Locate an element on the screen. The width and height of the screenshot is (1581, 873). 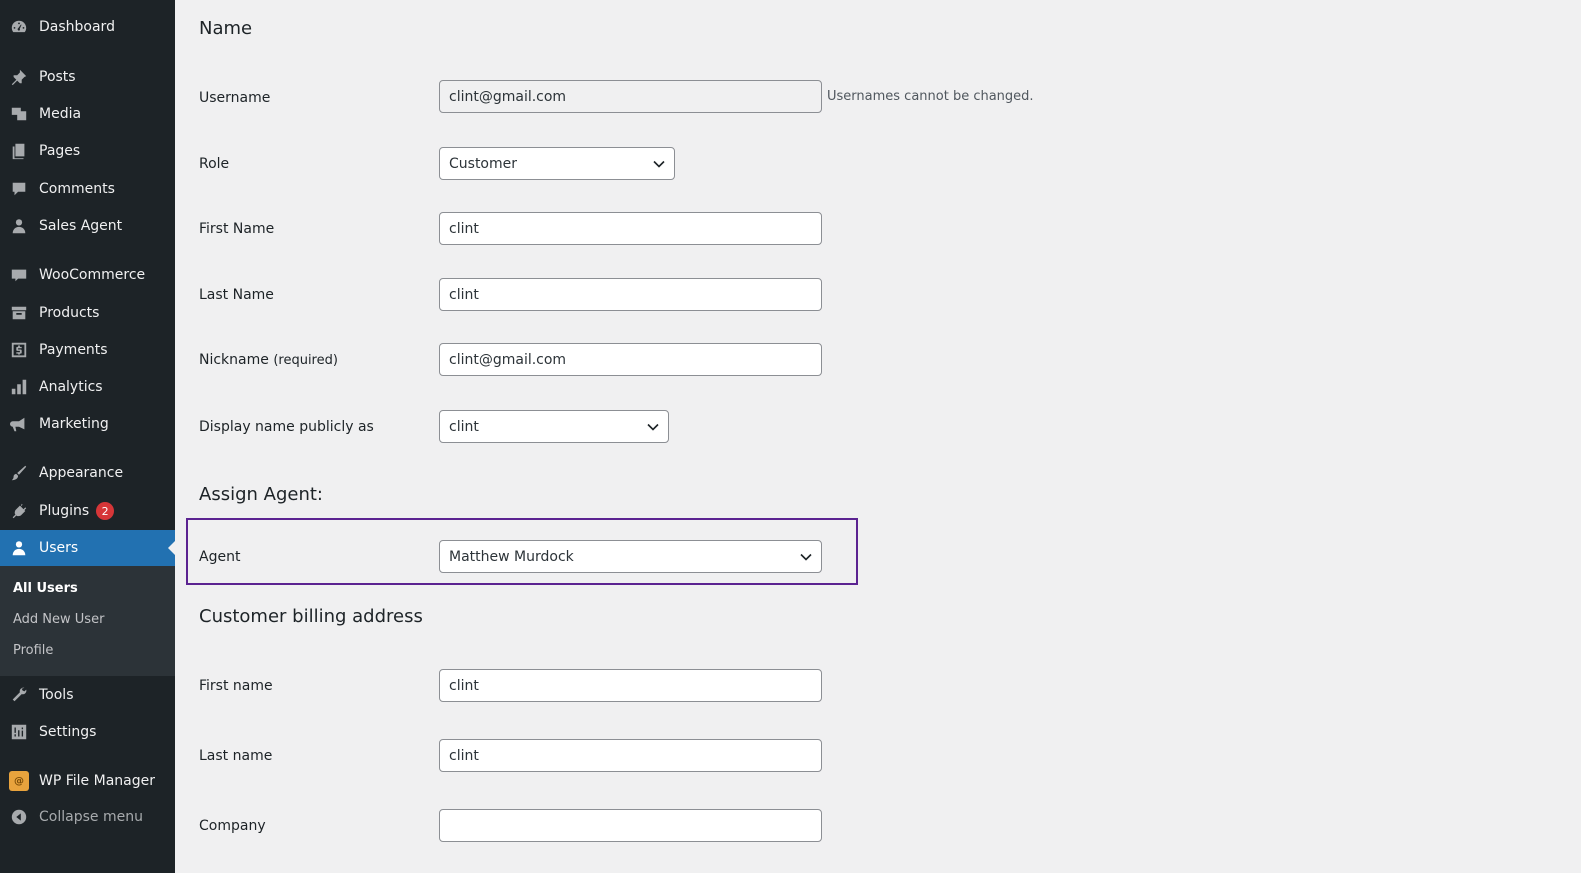
sidebar-item-appearance: Appearance is located at coordinates (87, 473).